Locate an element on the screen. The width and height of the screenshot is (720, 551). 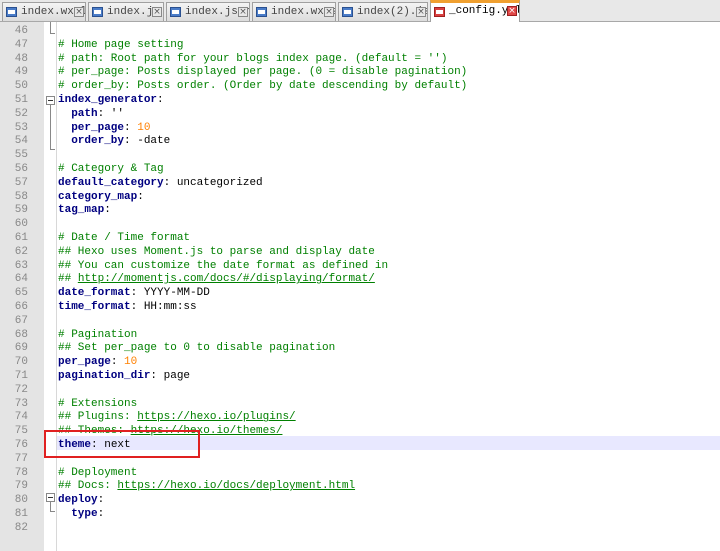
code-line: type: is located at coordinates (81, 514).